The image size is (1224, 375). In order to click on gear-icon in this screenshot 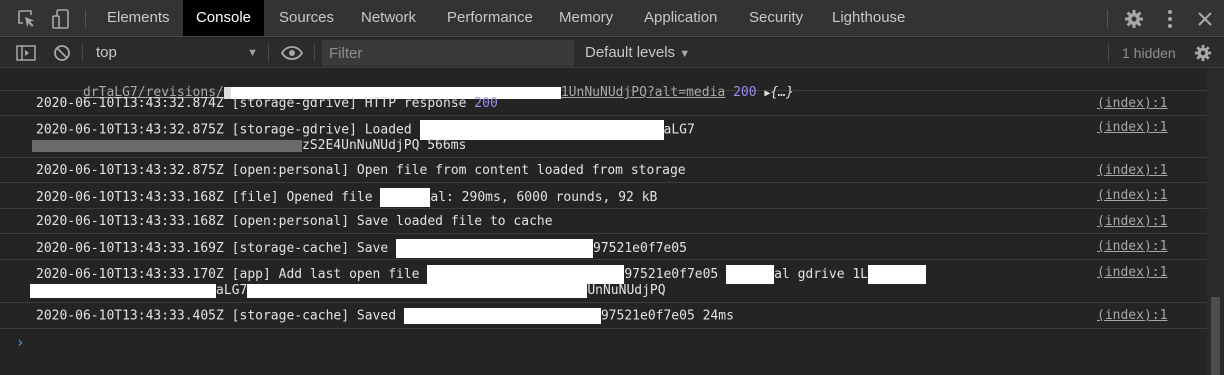, I will do `click(1134, 18)`.